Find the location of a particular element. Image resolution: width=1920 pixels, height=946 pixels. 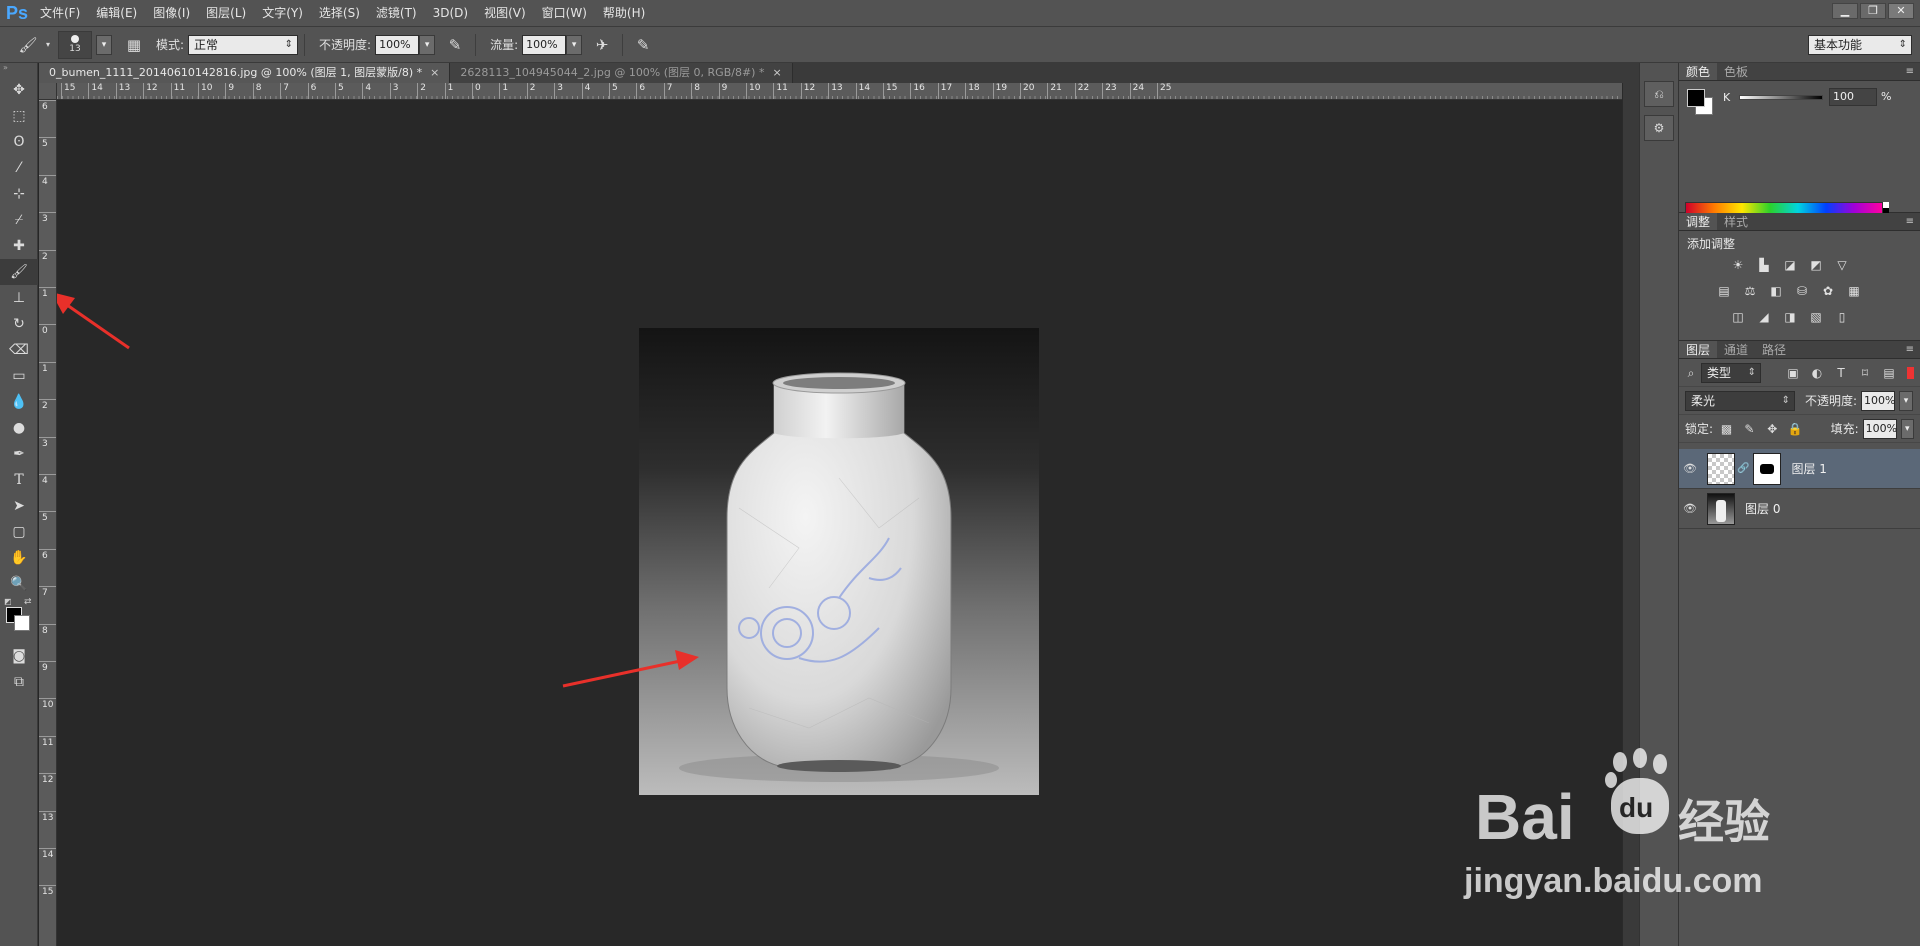

k-slider is located at coordinates (1781, 97).